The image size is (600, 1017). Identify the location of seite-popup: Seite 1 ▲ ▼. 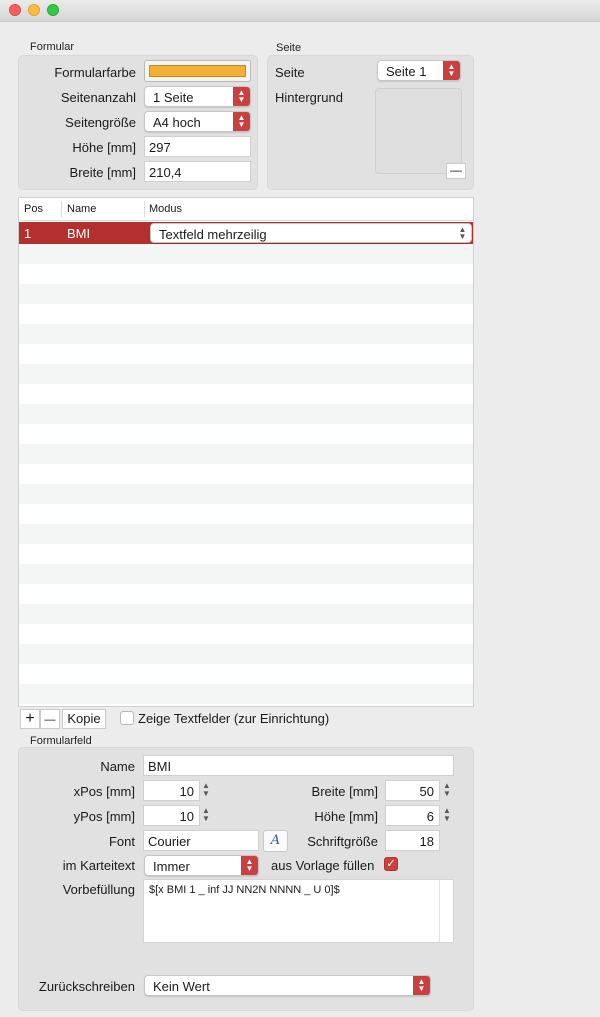
(419, 70).